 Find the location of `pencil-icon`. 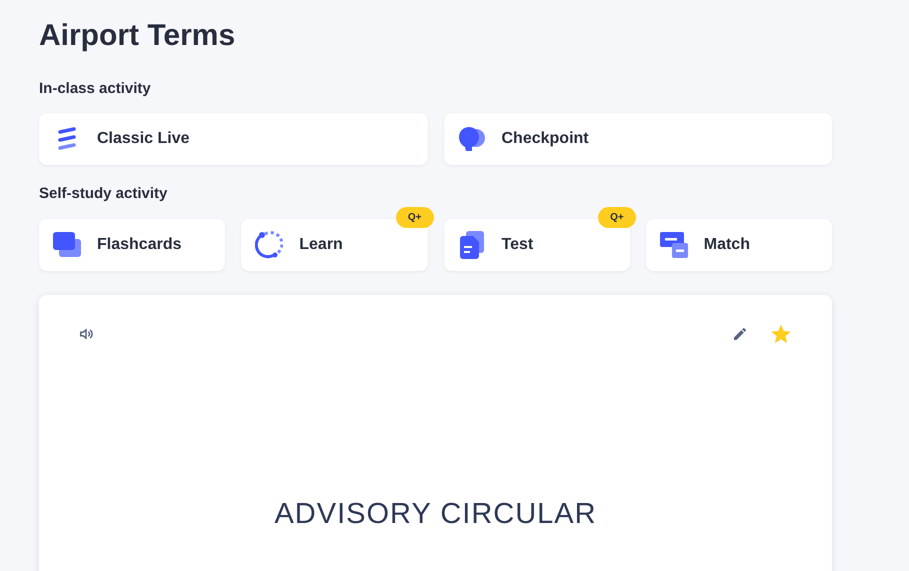

pencil-icon is located at coordinates (740, 334).